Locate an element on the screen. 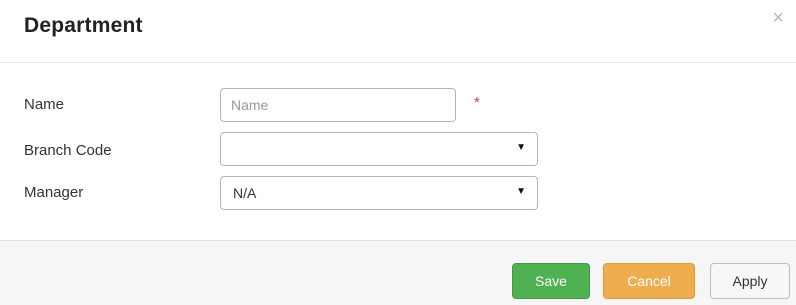 Image resolution: width=796 pixels, height=305 pixels. manager-label: Manager is located at coordinates (54, 192).